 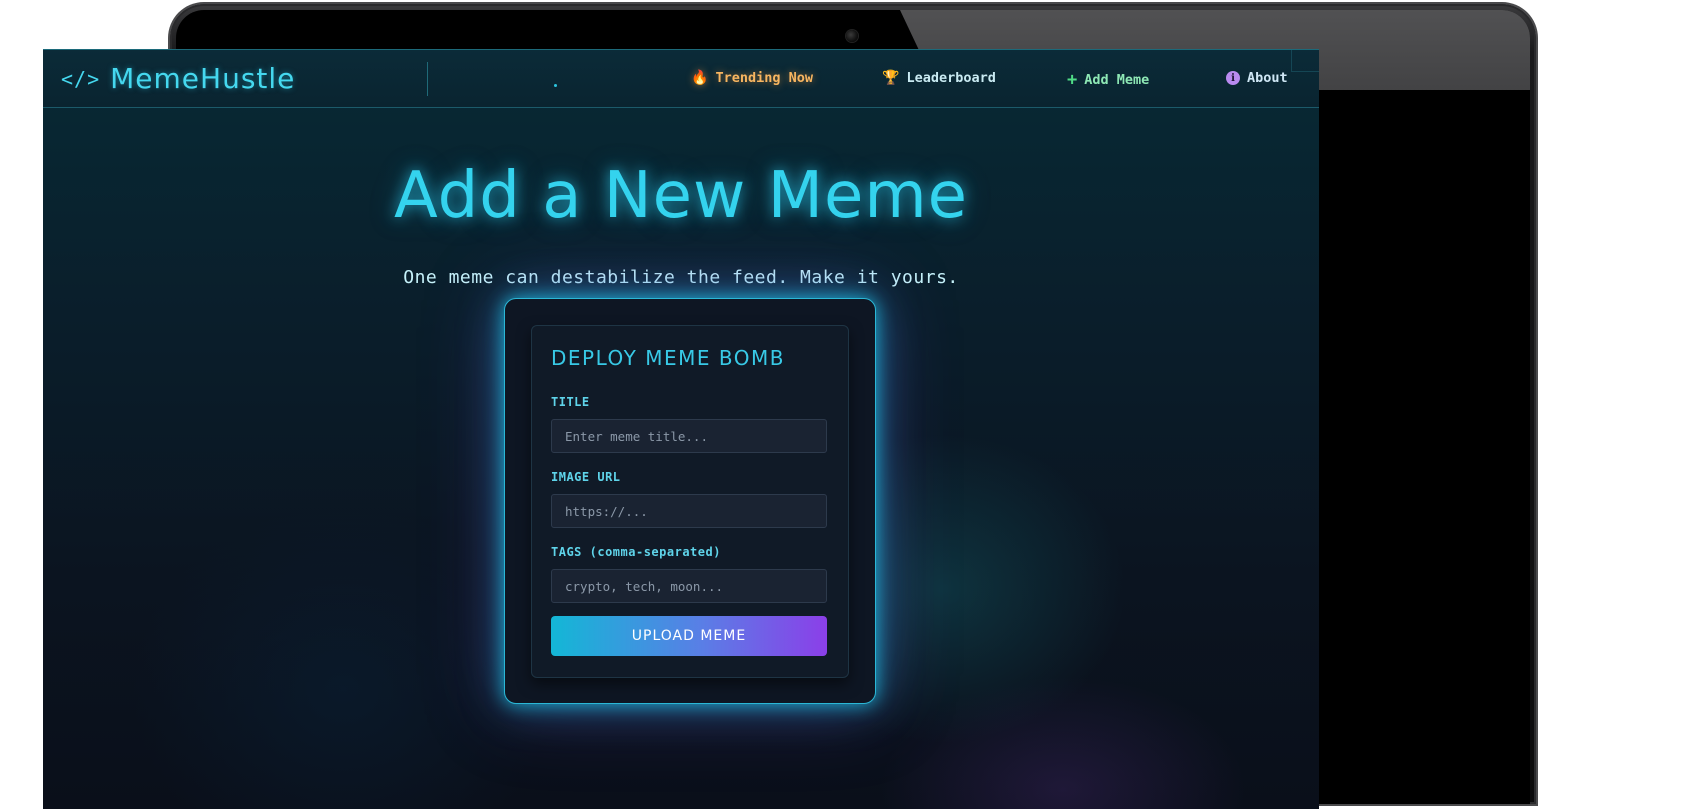 What do you see at coordinates (681, 196) in the screenshot?
I see `page-title: Add a New Meme` at bounding box center [681, 196].